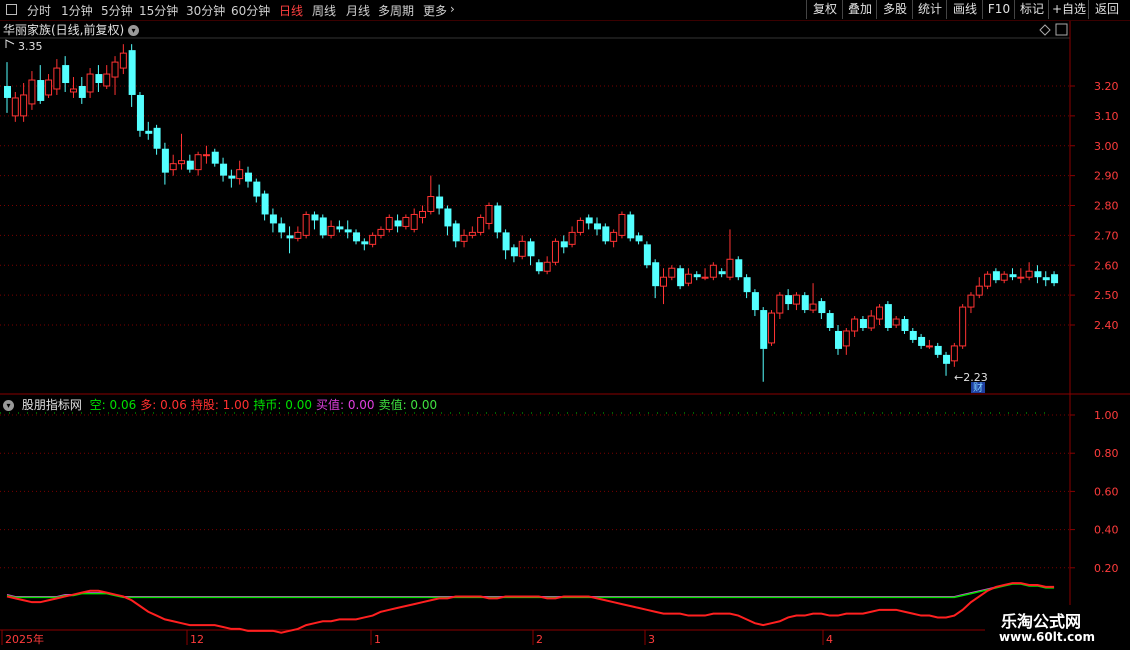 This screenshot has height=650, width=1130. What do you see at coordinates (530, 608) in the screenshot?
I see `long-line` at bounding box center [530, 608].